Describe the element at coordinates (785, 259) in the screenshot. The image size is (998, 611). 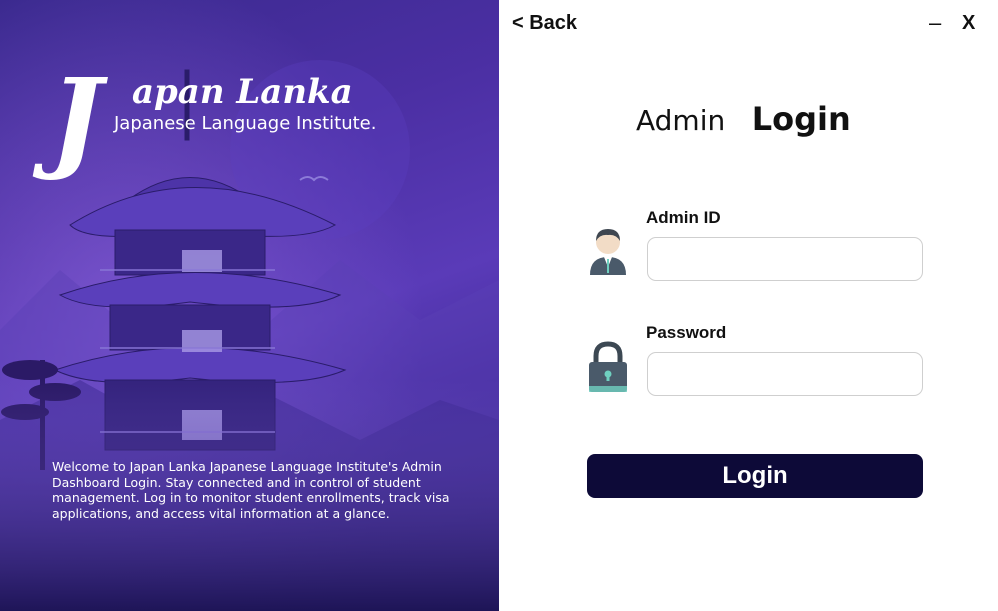
I see `admin-id-input` at that location.